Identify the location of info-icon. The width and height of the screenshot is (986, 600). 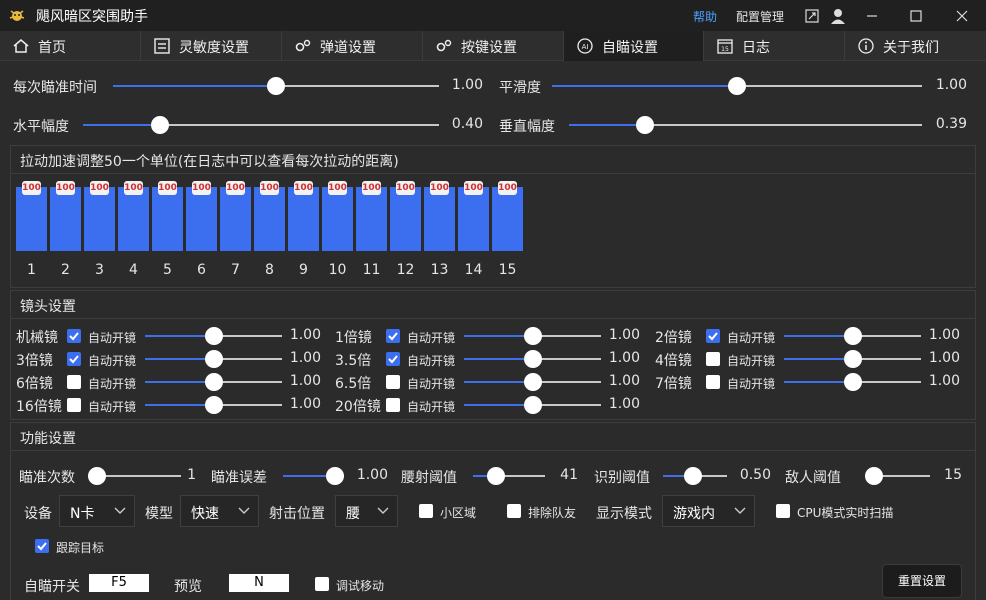
(866, 46).